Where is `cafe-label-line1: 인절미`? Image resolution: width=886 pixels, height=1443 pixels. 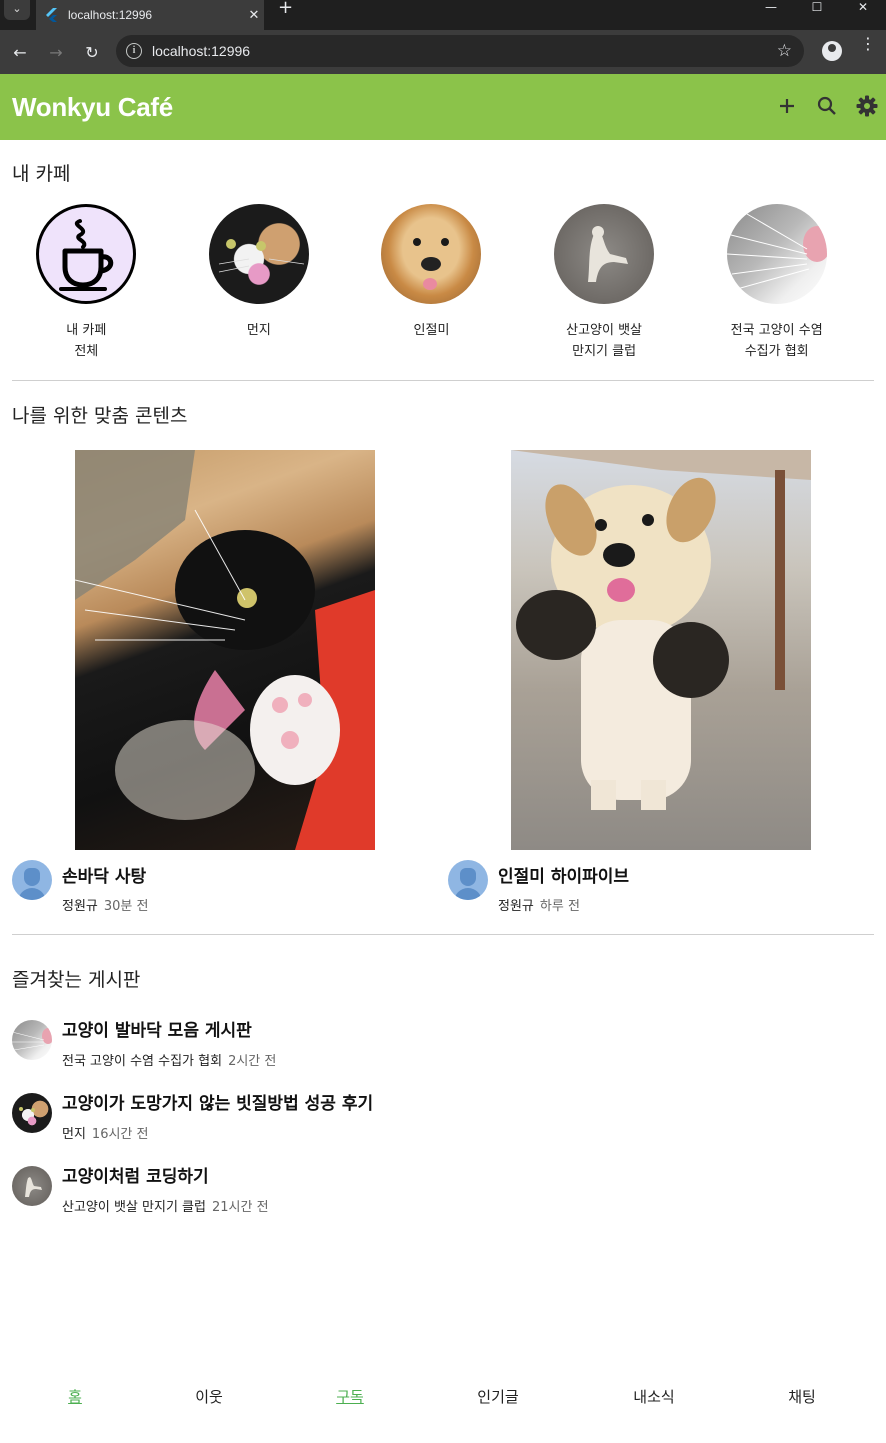 cafe-label-line1: 인절미 is located at coordinates (431, 330).